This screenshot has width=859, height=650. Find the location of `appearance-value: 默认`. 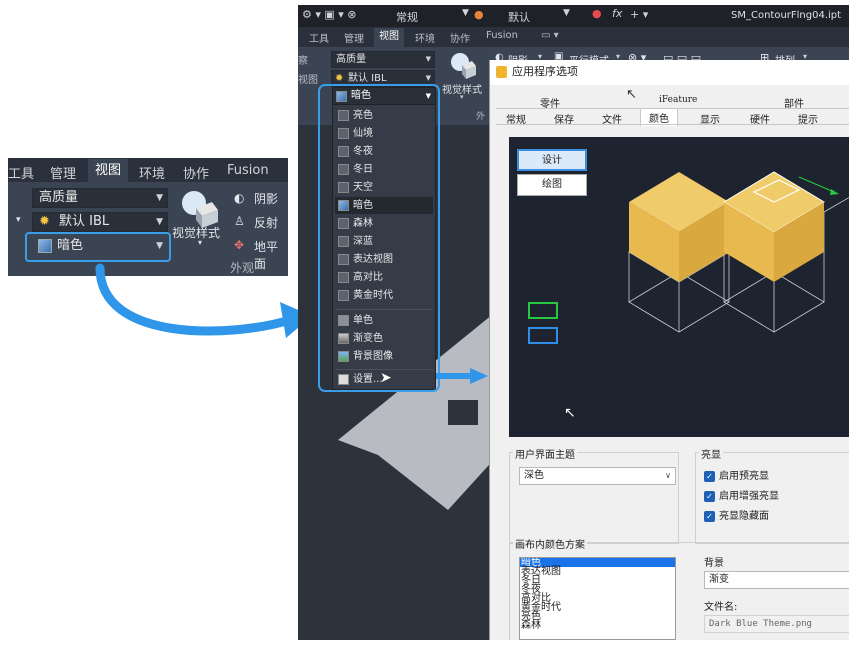

appearance-value: 默认 is located at coordinates (519, 17).